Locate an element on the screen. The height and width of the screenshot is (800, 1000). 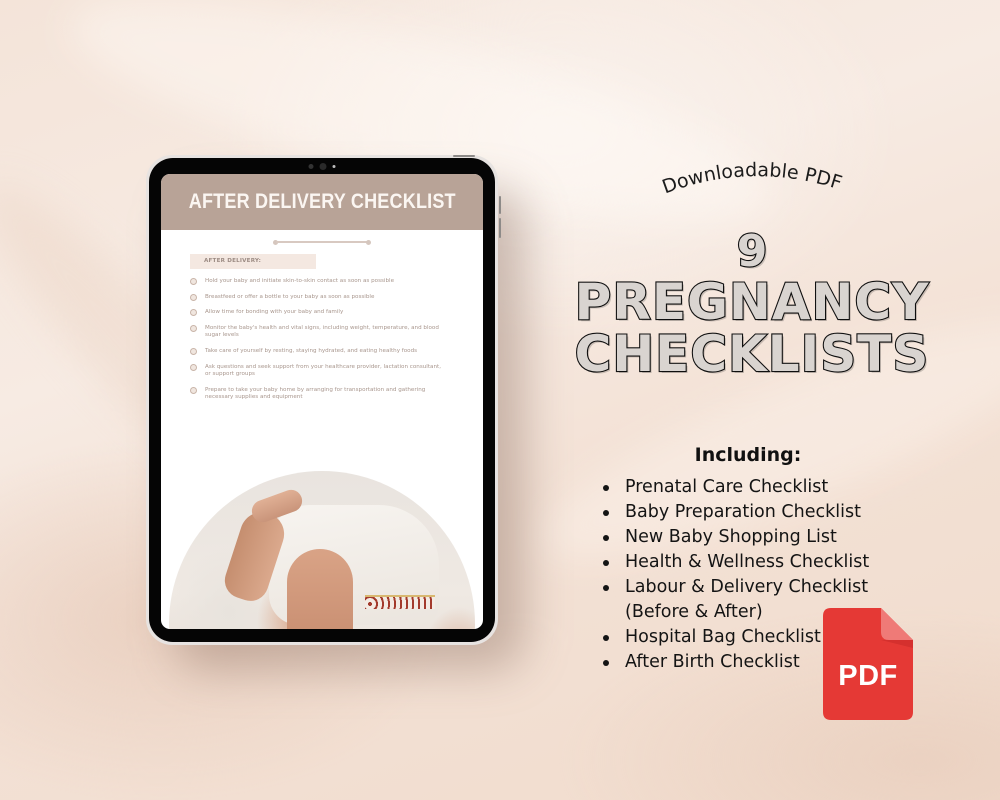
power-button is located at coordinates (464, 156).